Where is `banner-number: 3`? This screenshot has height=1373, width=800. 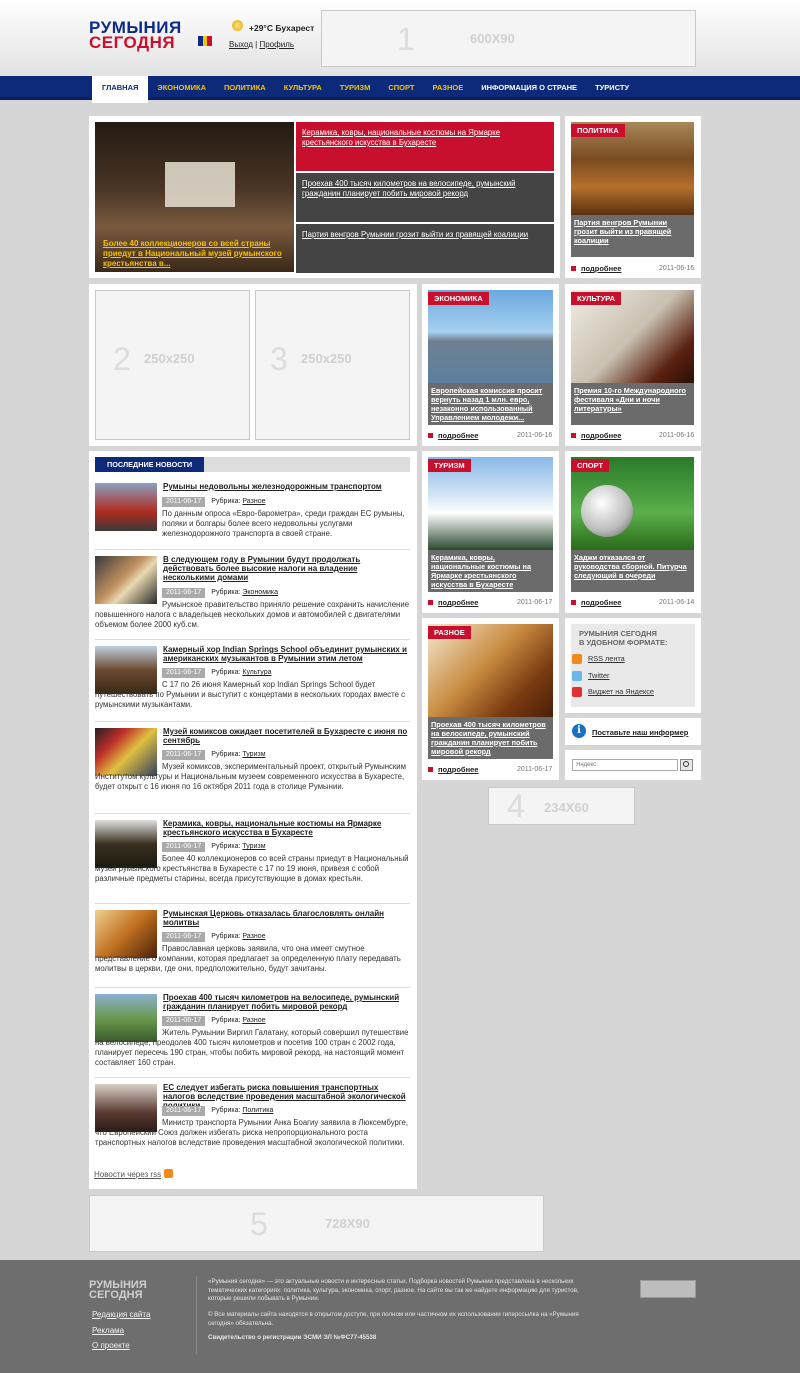
banner-number: 3 is located at coordinates (279, 359).